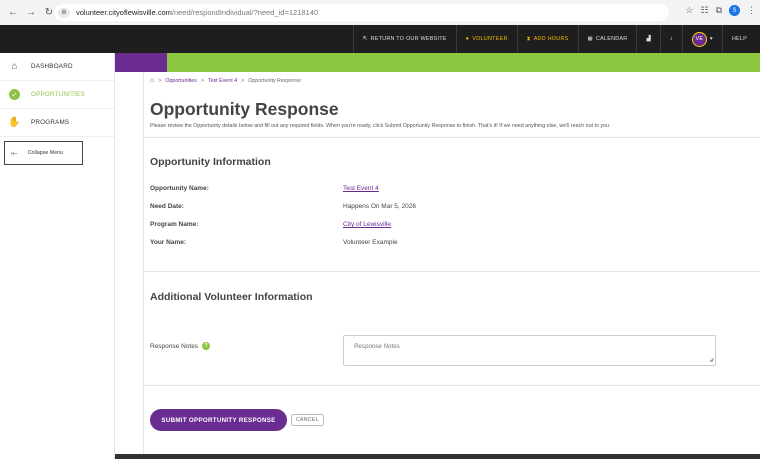 Image resolution: width=760 pixels, height=459 pixels. I want to click on external-link-icon: ⇱, so click(365, 39).